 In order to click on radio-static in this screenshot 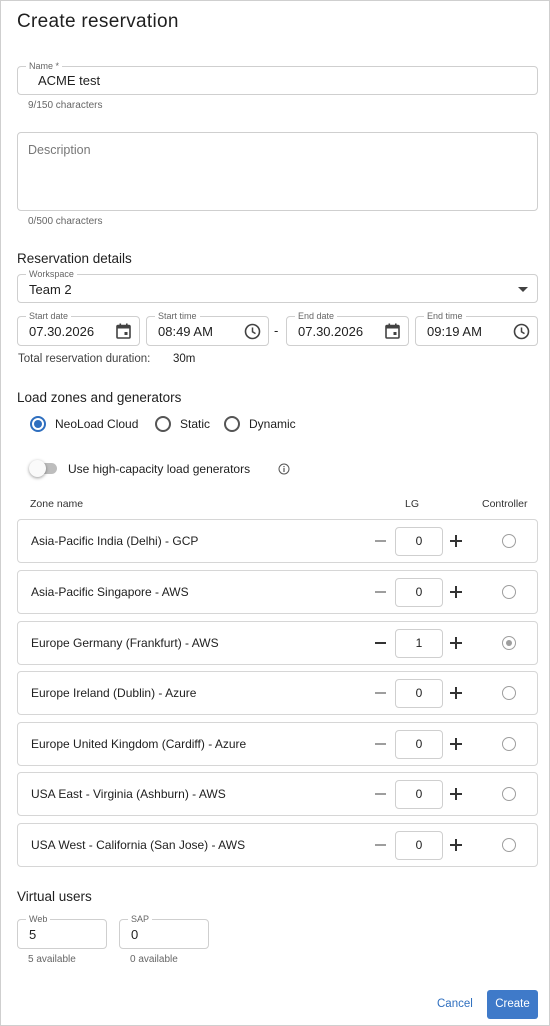, I will do `click(163, 424)`.